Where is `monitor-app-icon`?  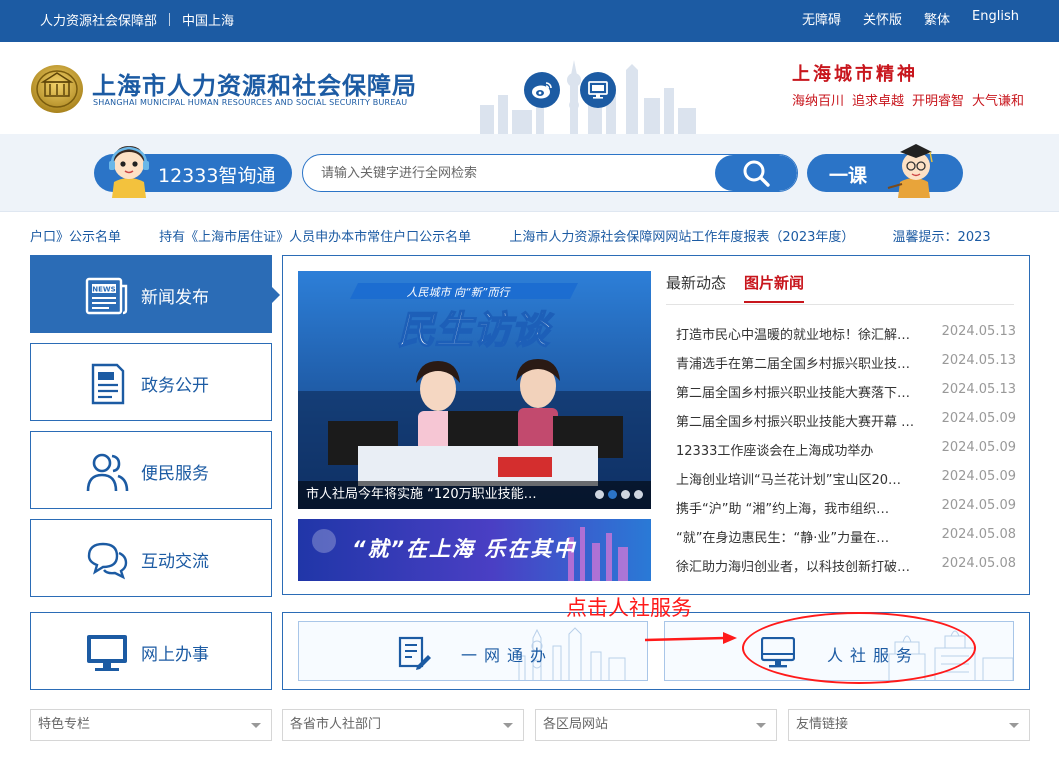 monitor-app-icon is located at coordinates (598, 90).